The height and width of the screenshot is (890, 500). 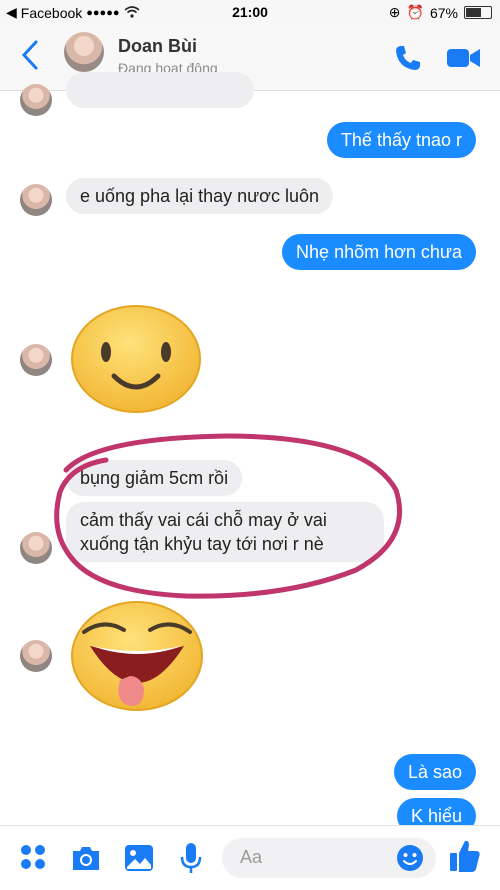 What do you see at coordinates (434, 772) in the screenshot?
I see `message-bubble-outgoing: Là sao` at bounding box center [434, 772].